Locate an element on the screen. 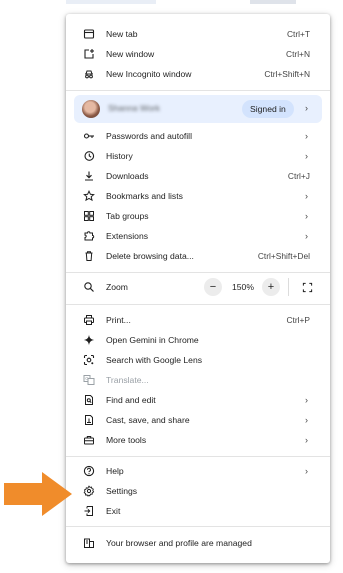  menu-item-label: New tab is located at coordinates (122, 34).